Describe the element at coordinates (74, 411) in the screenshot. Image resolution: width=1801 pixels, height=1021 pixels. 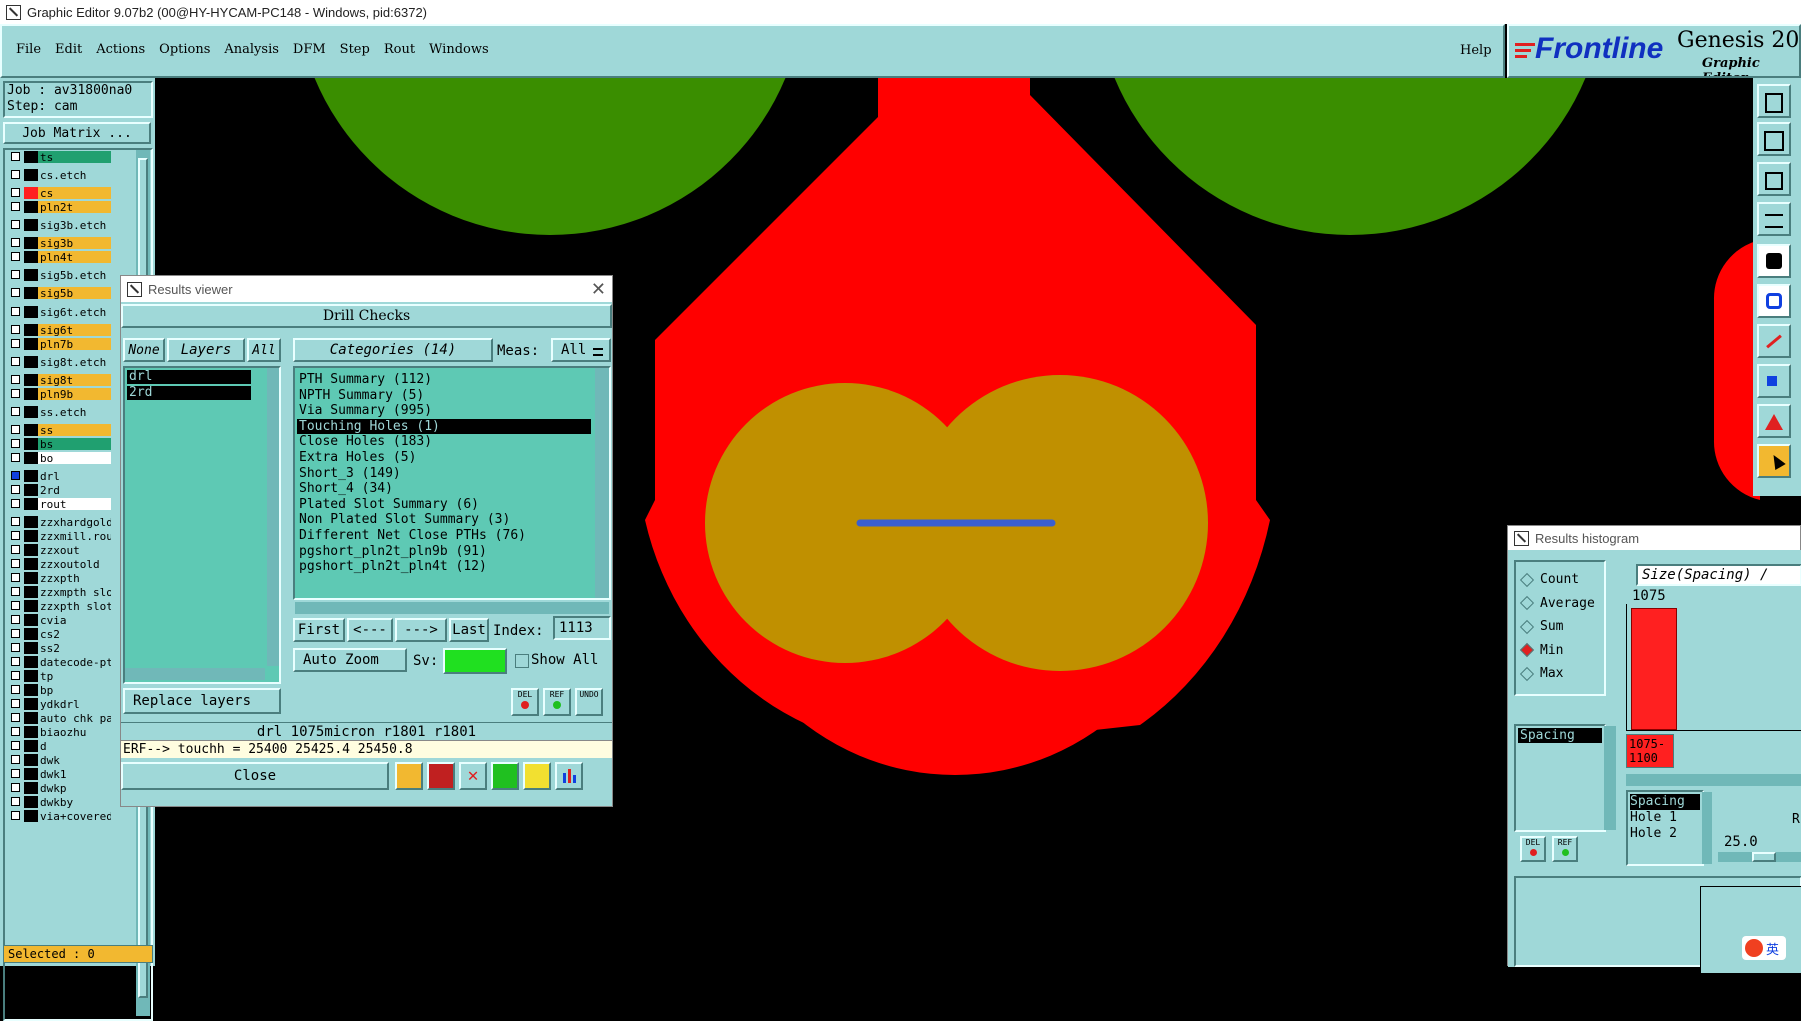
I see `layer-name: ss.etch` at that location.